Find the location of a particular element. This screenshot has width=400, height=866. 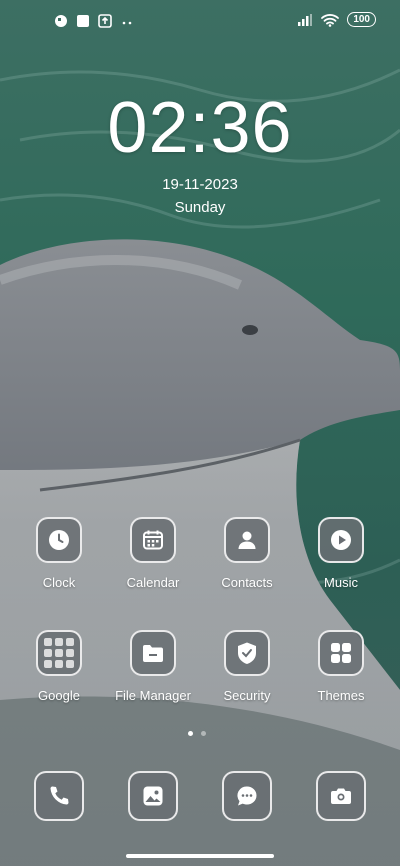

dock-gallery is located at coordinates (153, 796).